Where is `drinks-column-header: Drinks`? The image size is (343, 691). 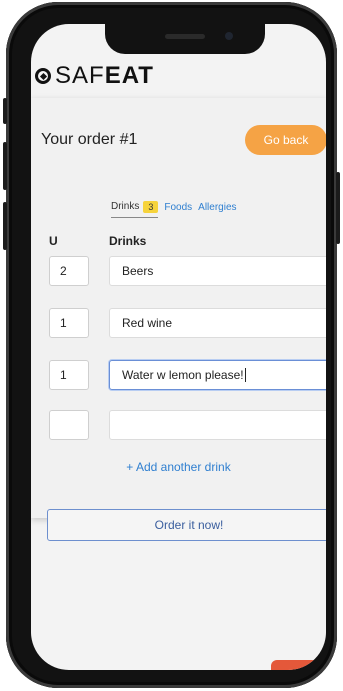
drinks-column-header: Drinks is located at coordinates (128, 241).